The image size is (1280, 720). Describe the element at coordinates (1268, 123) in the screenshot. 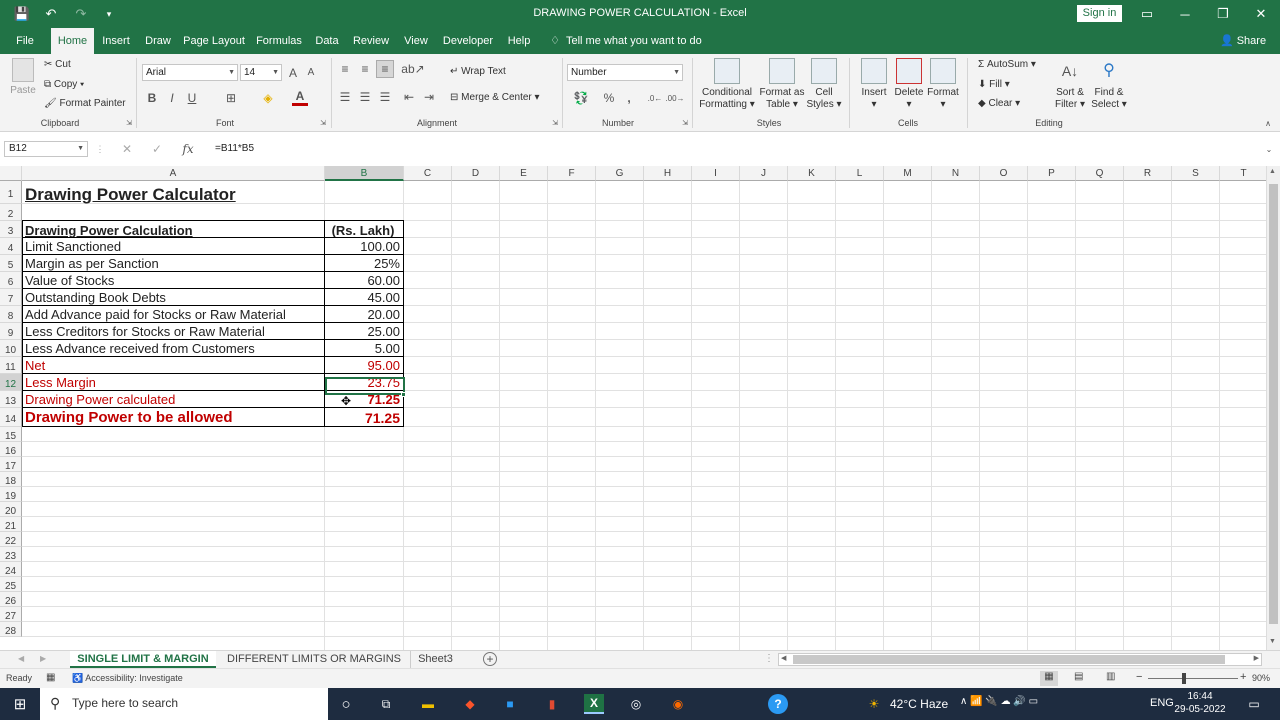

I see `collapse-ribbon-icon: ∧` at that location.